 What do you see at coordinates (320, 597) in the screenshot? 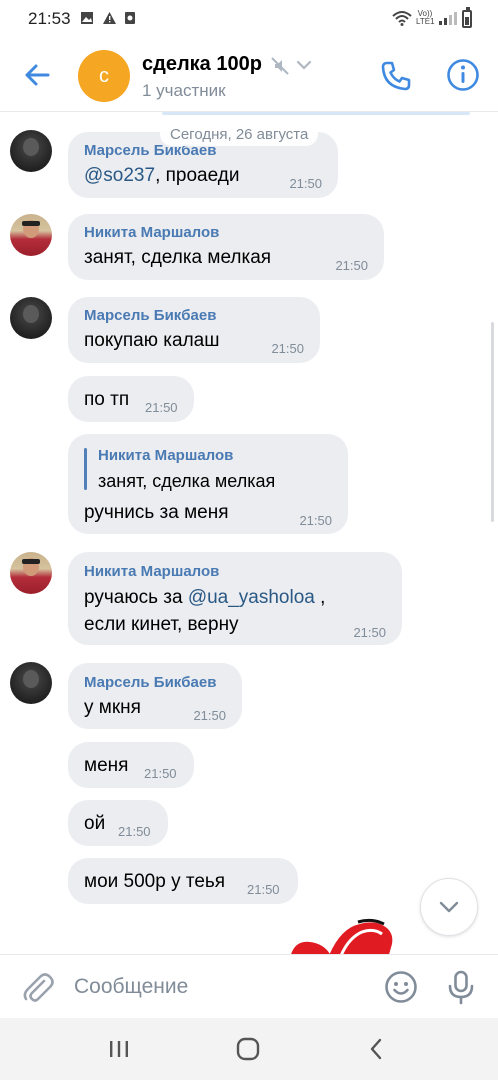
I see `message-text-part: ,` at bounding box center [320, 597].